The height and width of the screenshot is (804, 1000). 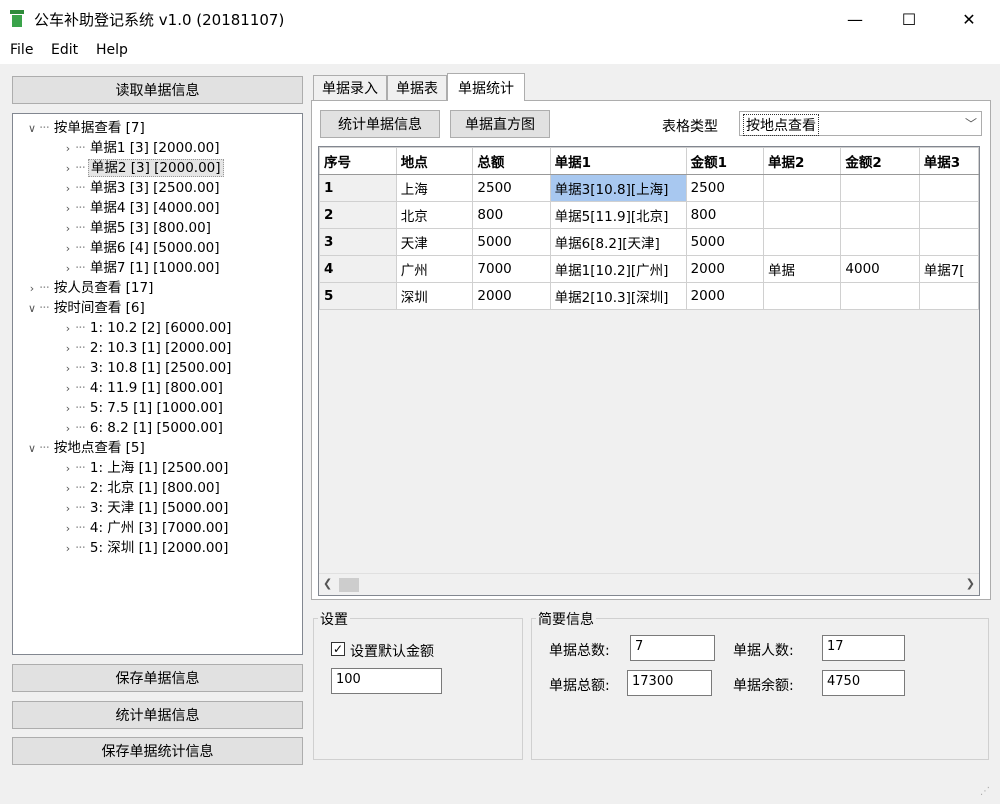 What do you see at coordinates (21, 50) in the screenshot?
I see `menu-file: File` at bounding box center [21, 50].